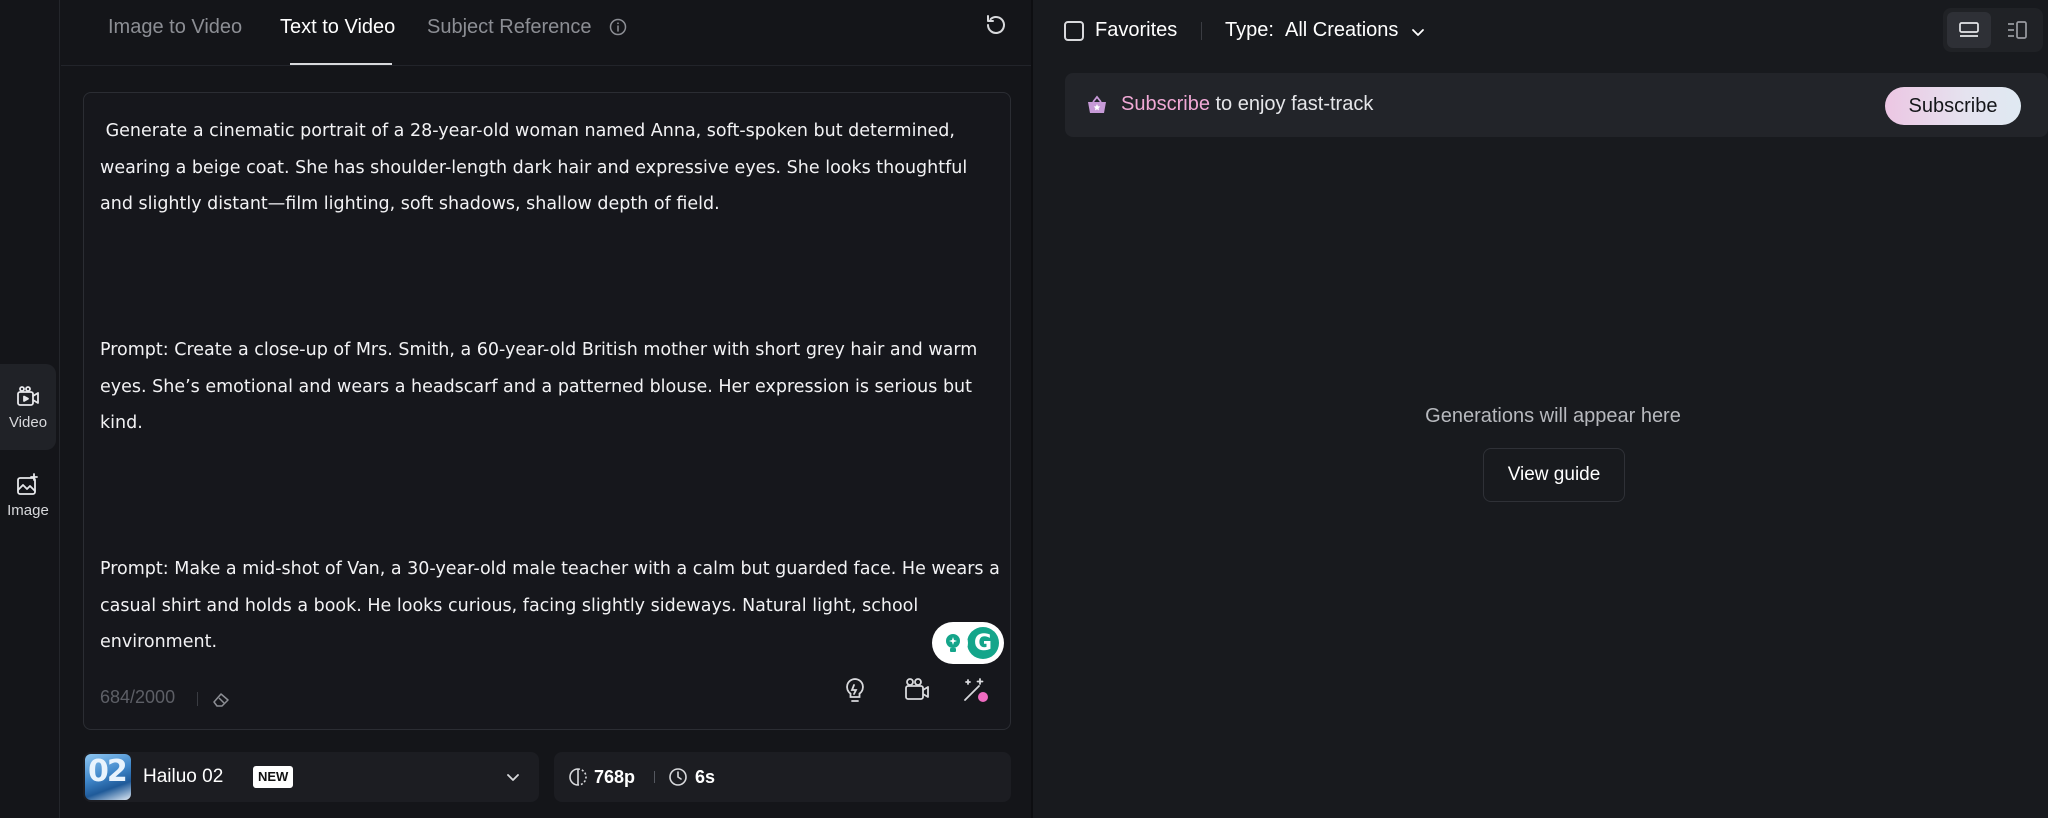 The height and width of the screenshot is (818, 2048). Describe the element at coordinates (983, 643) in the screenshot. I see `grammarly-icon: G` at that location.